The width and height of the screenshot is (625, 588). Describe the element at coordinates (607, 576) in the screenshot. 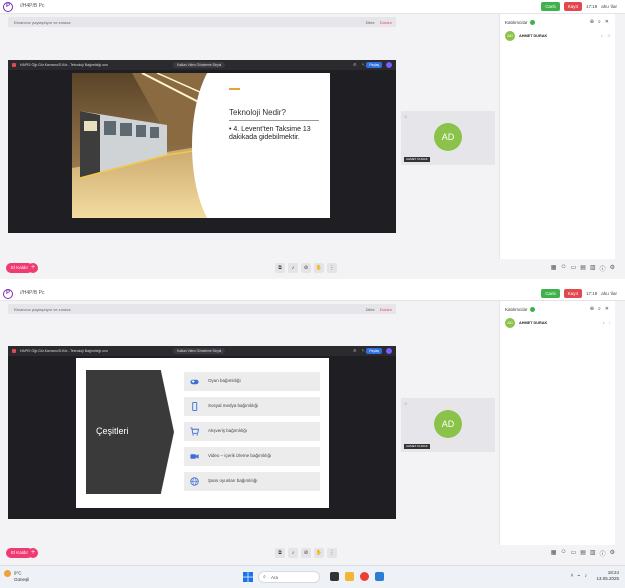

I see `system-clock: 18:24 13.05.2025` at that location.